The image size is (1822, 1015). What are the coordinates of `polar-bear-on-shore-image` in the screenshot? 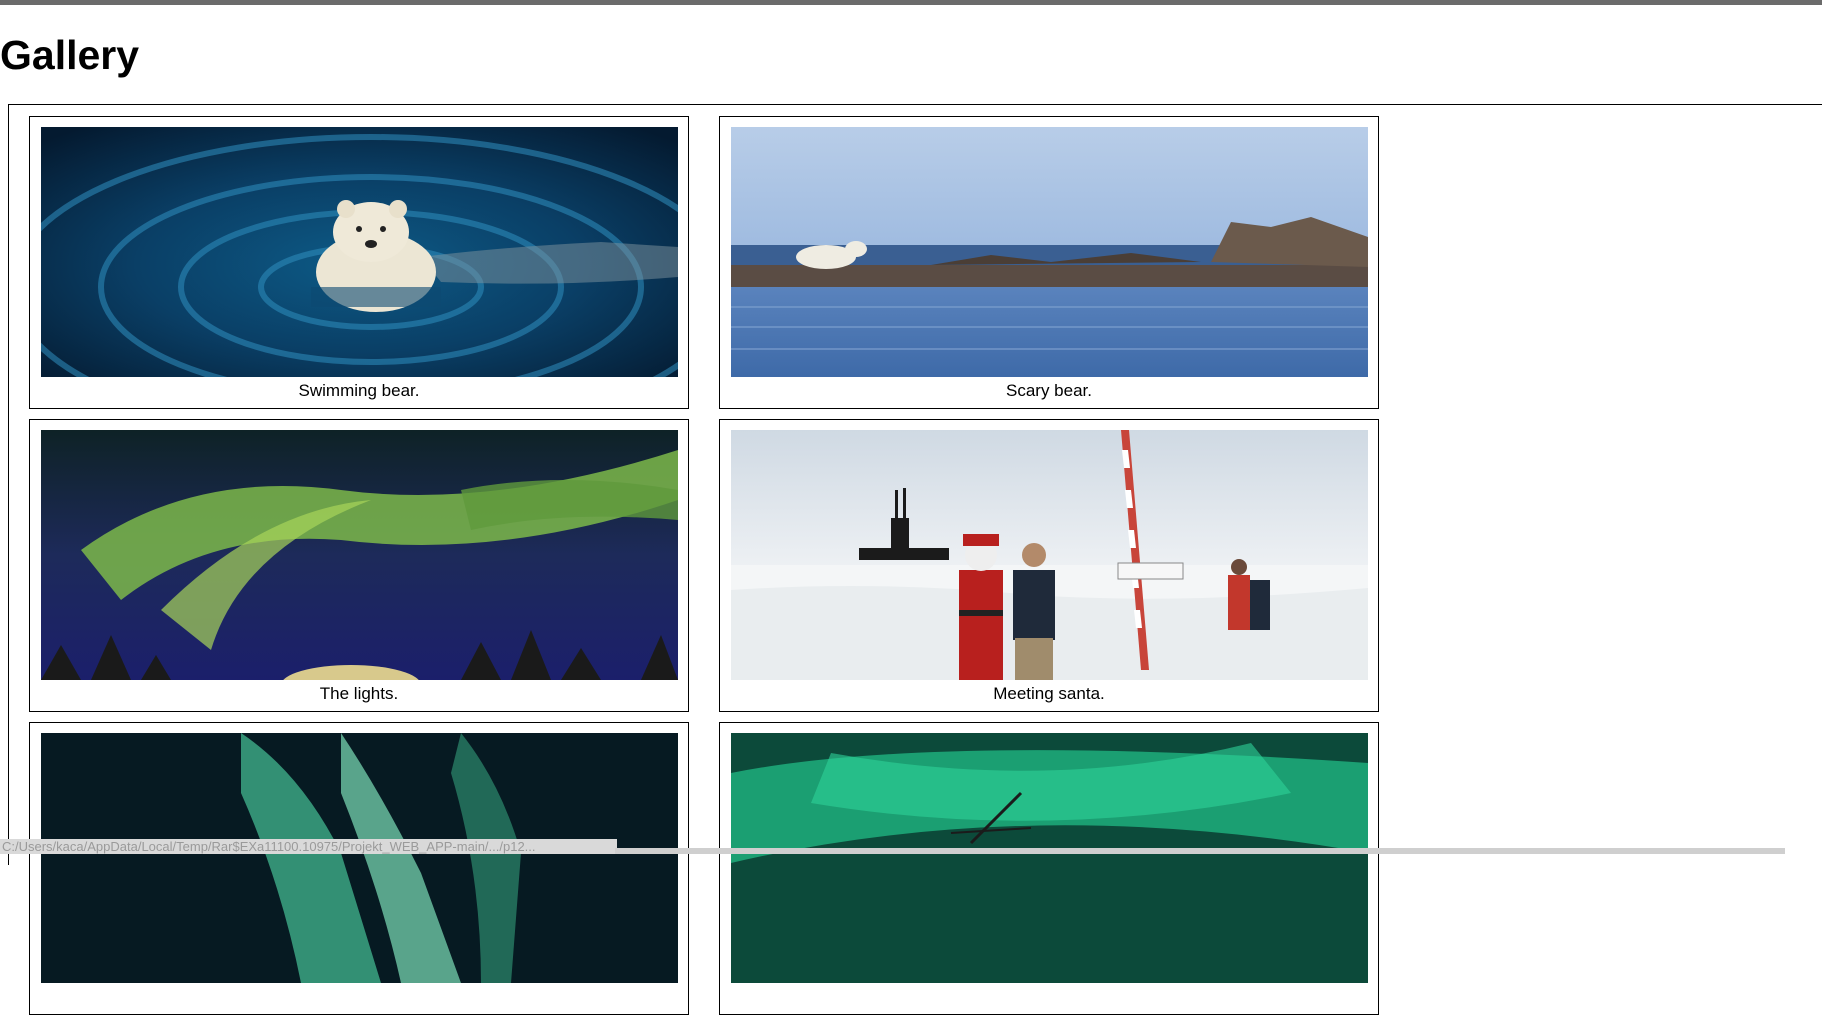 It's located at (1049, 252).